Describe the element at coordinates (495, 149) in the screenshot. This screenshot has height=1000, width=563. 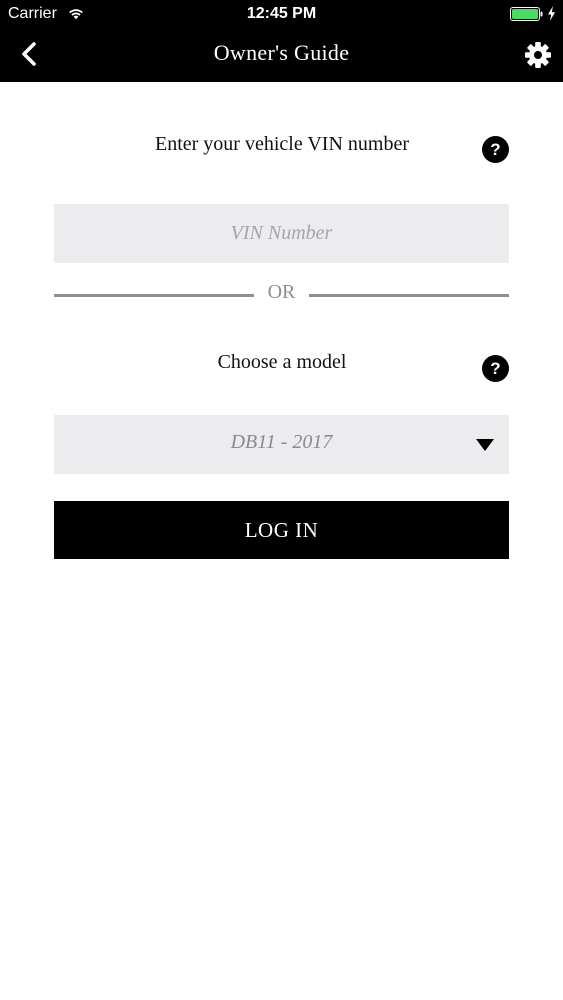
I see `vin-help-button: ?` at that location.